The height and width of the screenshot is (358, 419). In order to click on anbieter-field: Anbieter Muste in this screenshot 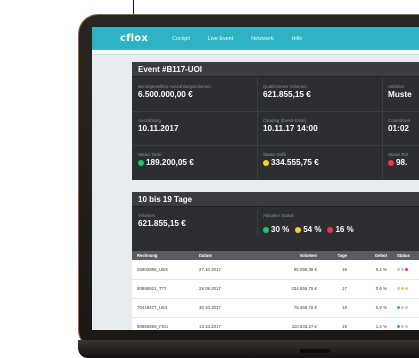, I will do `click(400, 92)`.